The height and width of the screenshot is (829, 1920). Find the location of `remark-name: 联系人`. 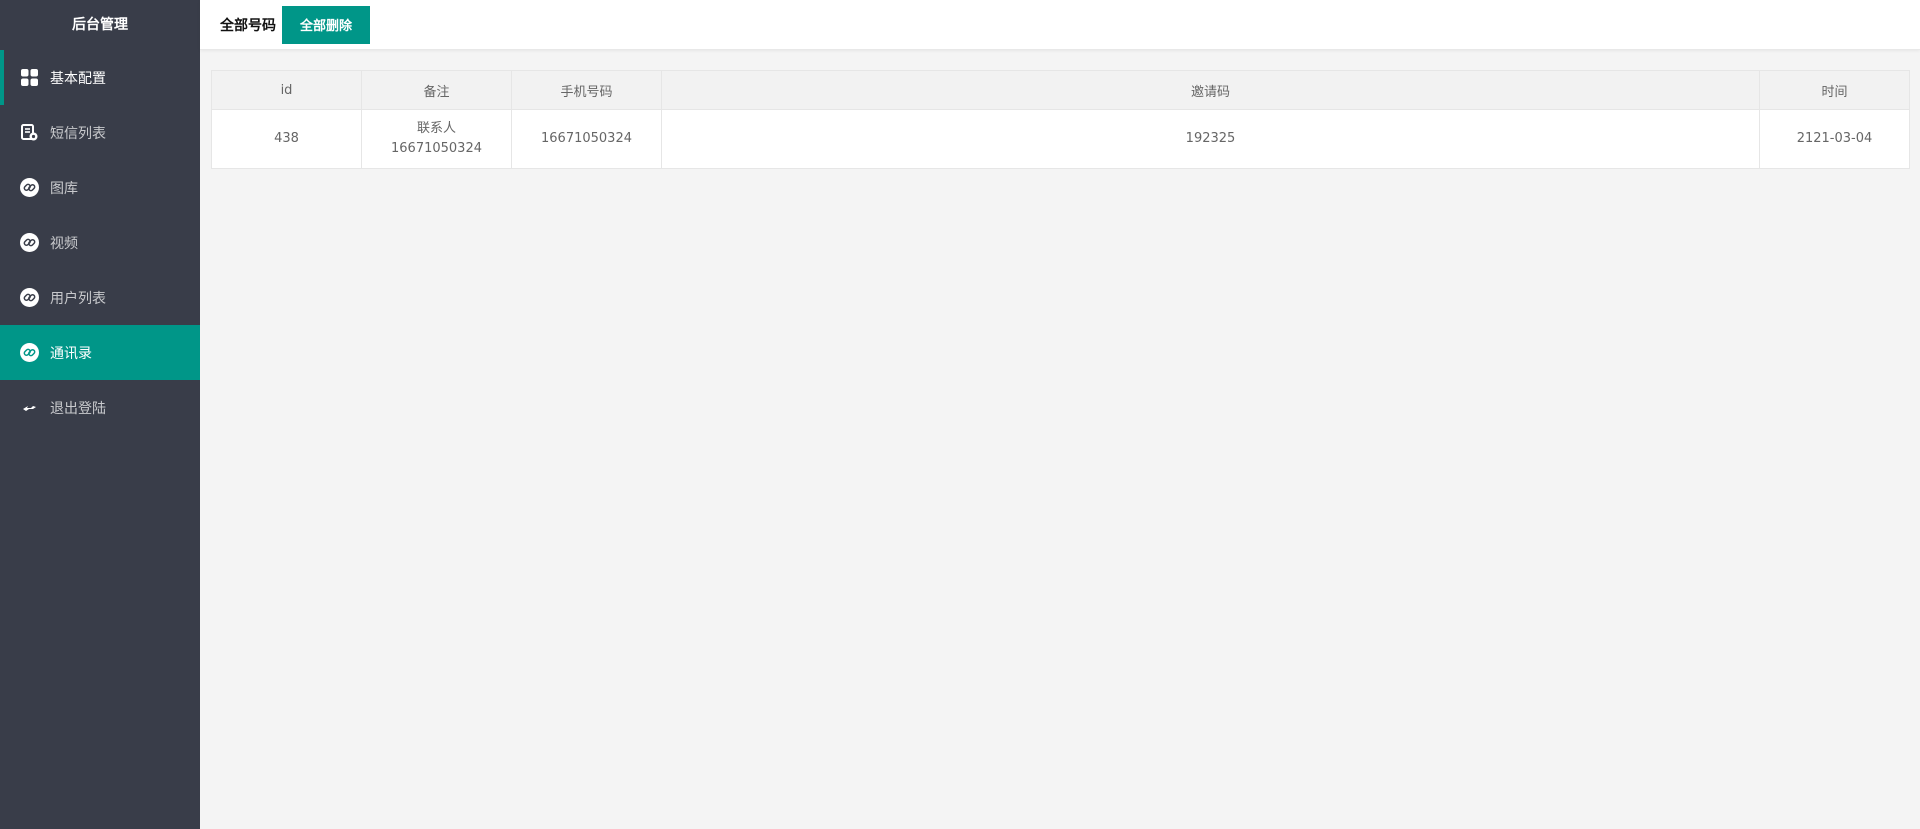

remark-name: 联系人 is located at coordinates (436, 128).